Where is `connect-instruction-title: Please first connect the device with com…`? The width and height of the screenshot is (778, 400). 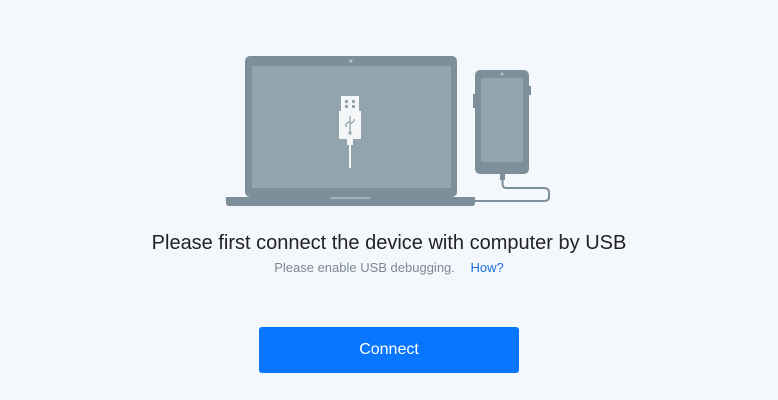 connect-instruction-title: Please first connect the device with com… is located at coordinates (389, 243).